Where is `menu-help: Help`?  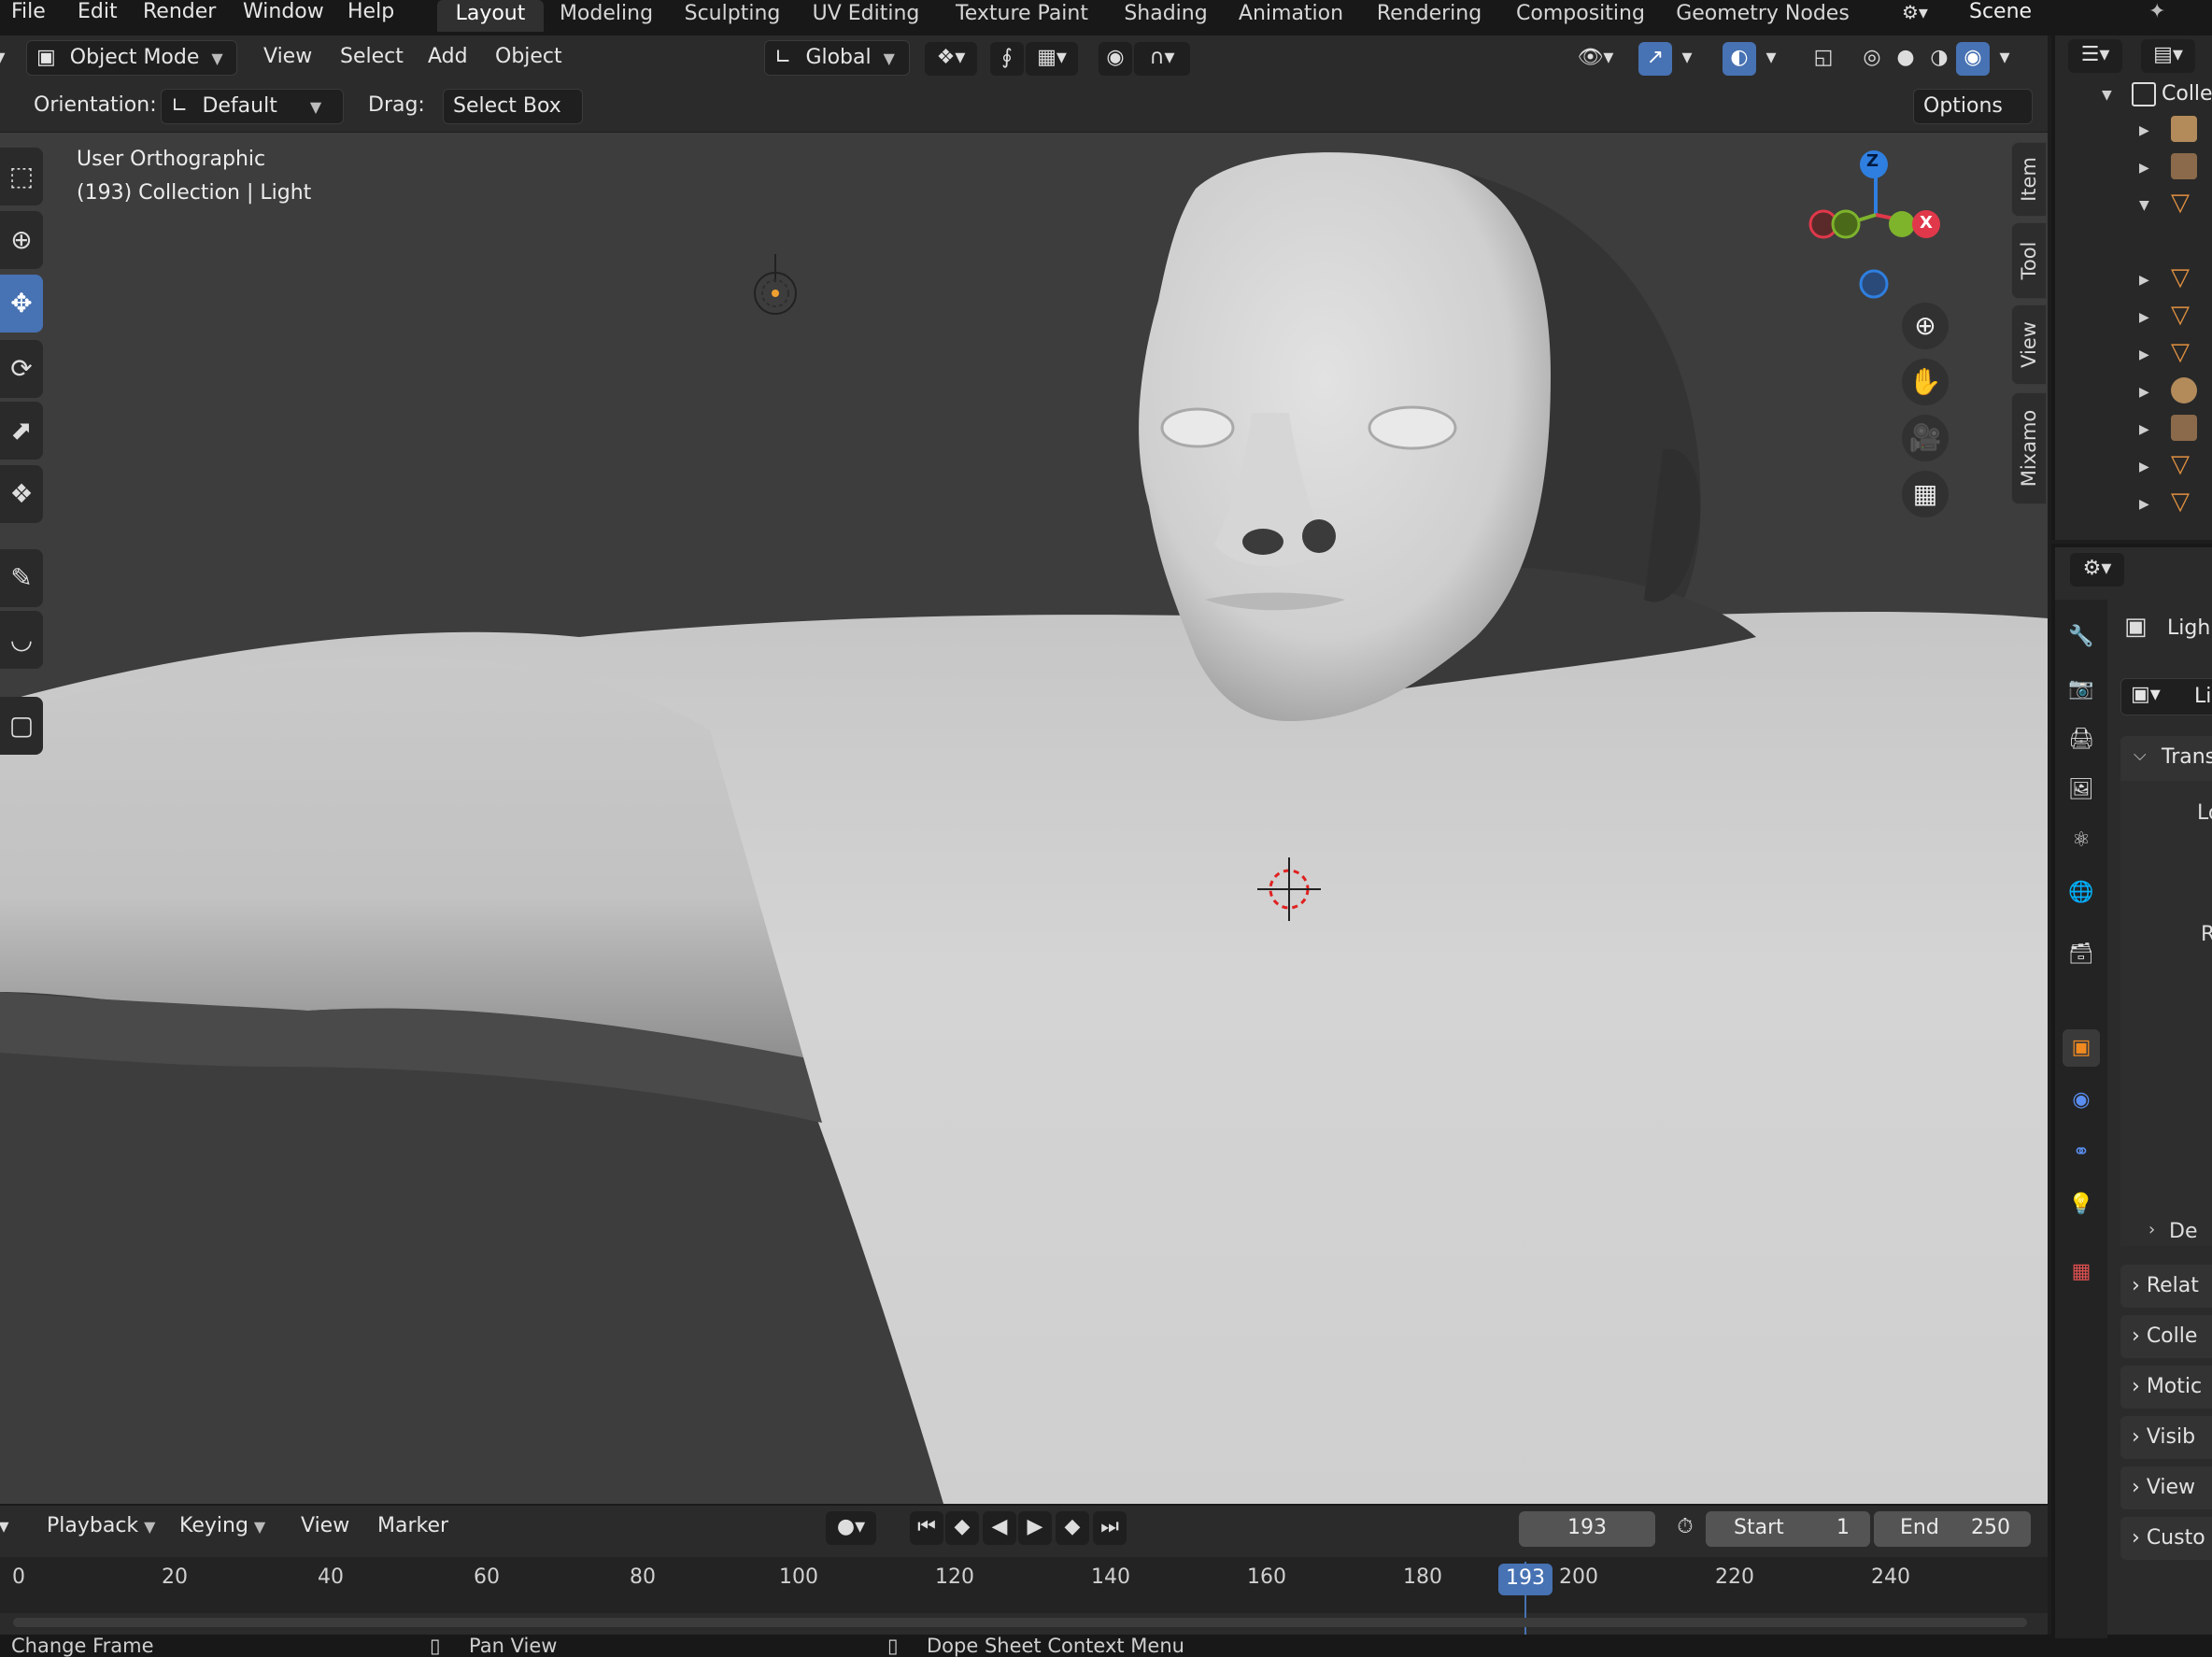 menu-help: Help is located at coordinates (371, 14).